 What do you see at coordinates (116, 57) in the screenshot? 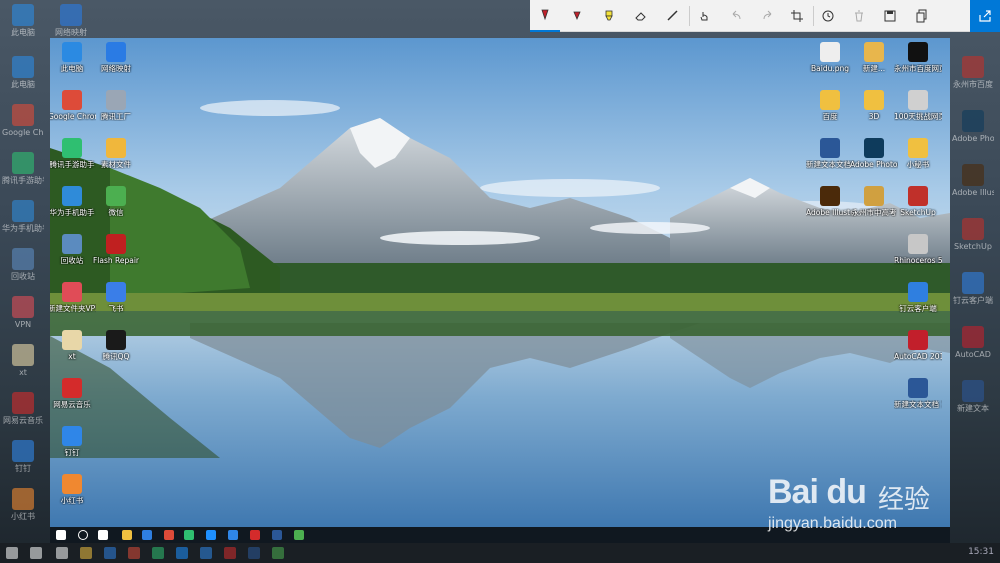
I see `desktop-icon: 网络映射` at bounding box center [116, 57].